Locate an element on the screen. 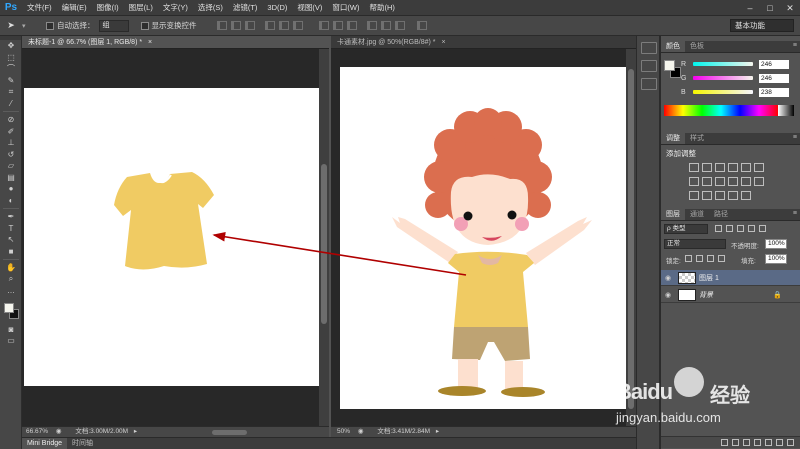 The height and width of the screenshot is (449, 800). color-fg-swatch is located at coordinates (669, 65).